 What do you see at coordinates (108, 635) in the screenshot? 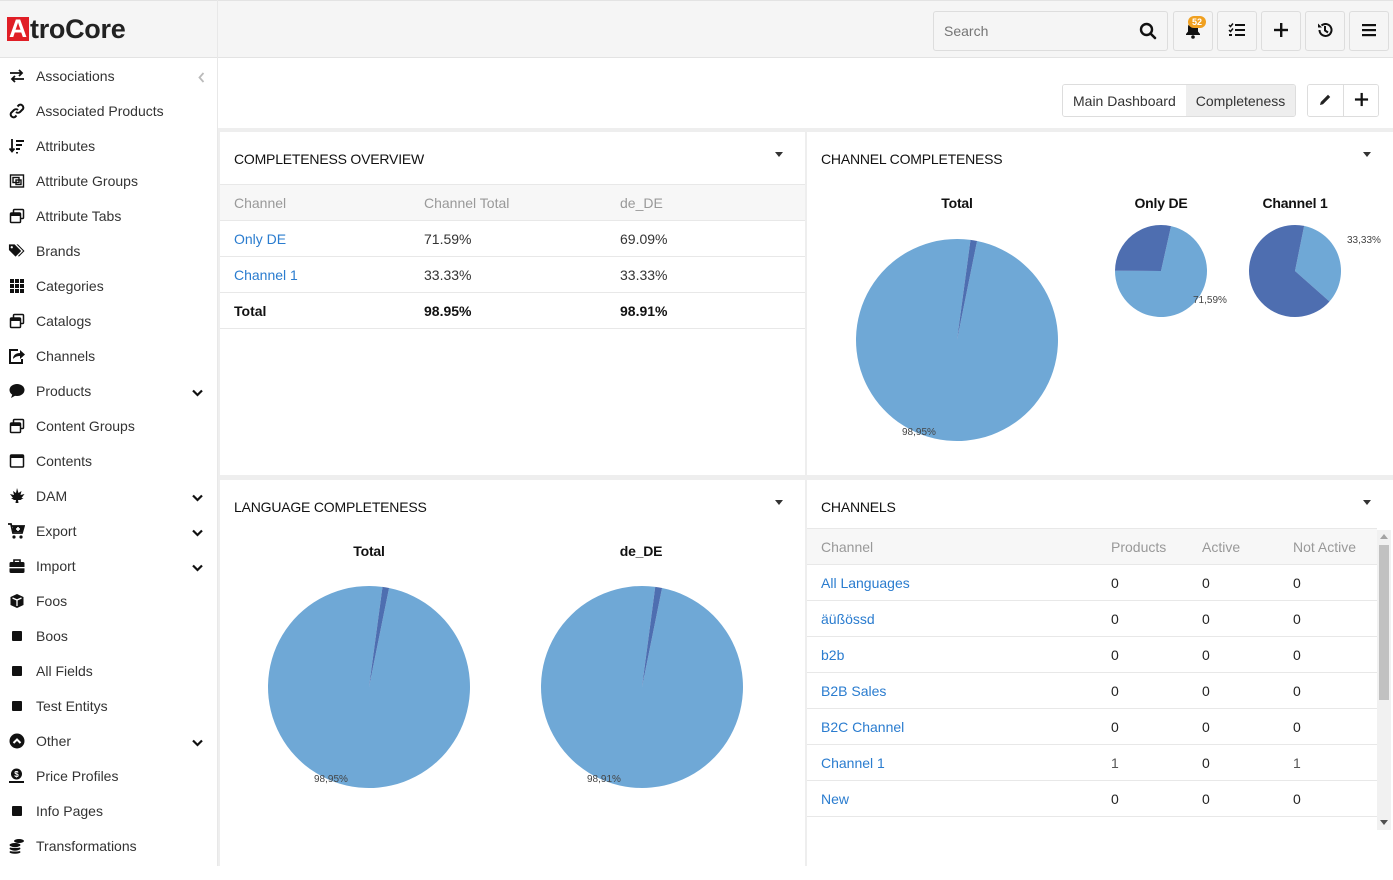
I see `sidebar-item-boos: Boos` at bounding box center [108, 635].